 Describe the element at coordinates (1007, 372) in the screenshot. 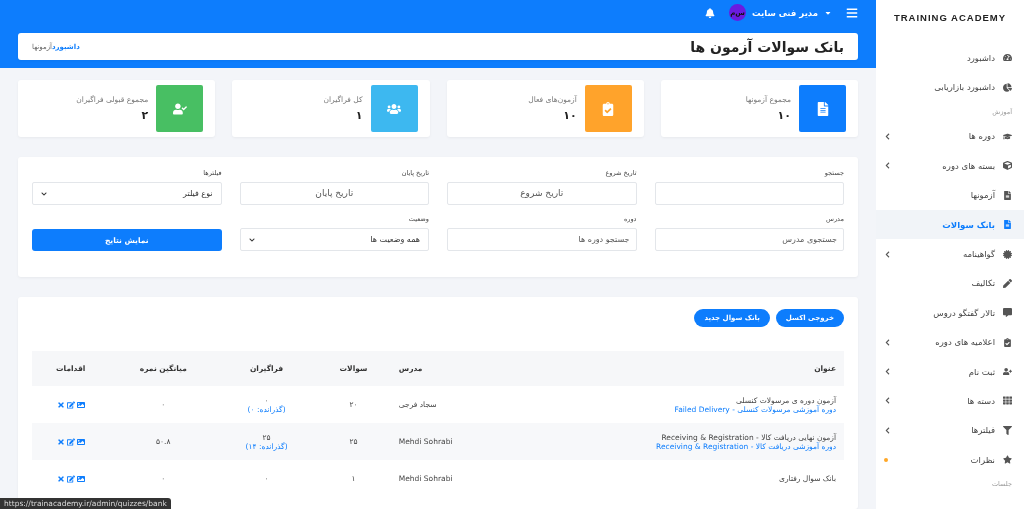

I see `user-plus-icon` at that location.